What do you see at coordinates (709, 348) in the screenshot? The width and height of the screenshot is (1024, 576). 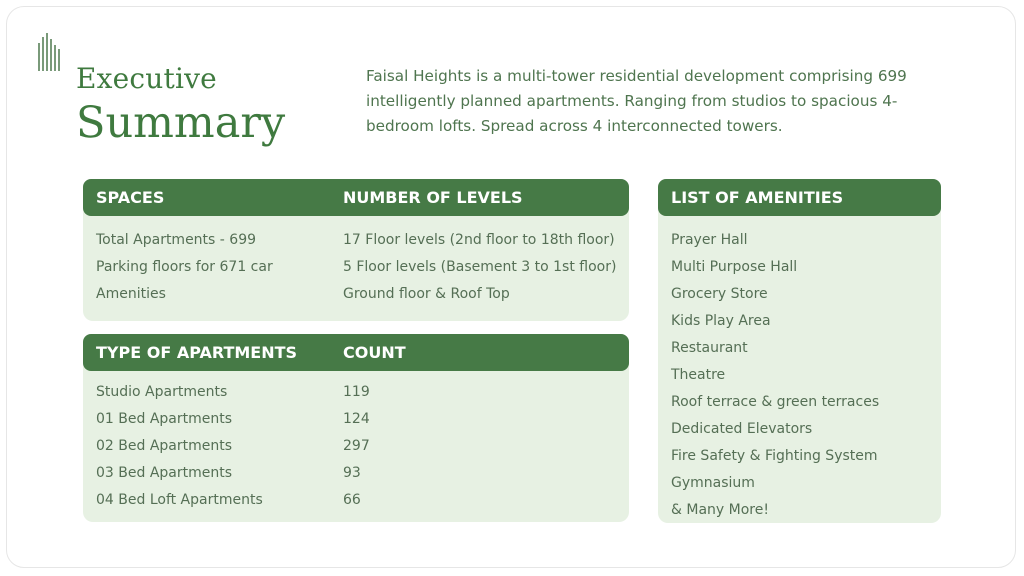 I see `amenity-label: Restaurant` at bounding box center [709, 348].